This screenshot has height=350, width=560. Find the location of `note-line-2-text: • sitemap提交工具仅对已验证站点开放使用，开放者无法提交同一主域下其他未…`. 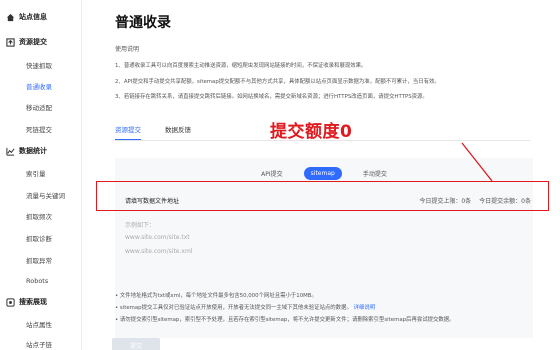

note-line-2-text: • sitemap提交工具仅对已验证站点开放使用，开放者无法提交同一主域下其他未… is located at coordinates (233, 308).